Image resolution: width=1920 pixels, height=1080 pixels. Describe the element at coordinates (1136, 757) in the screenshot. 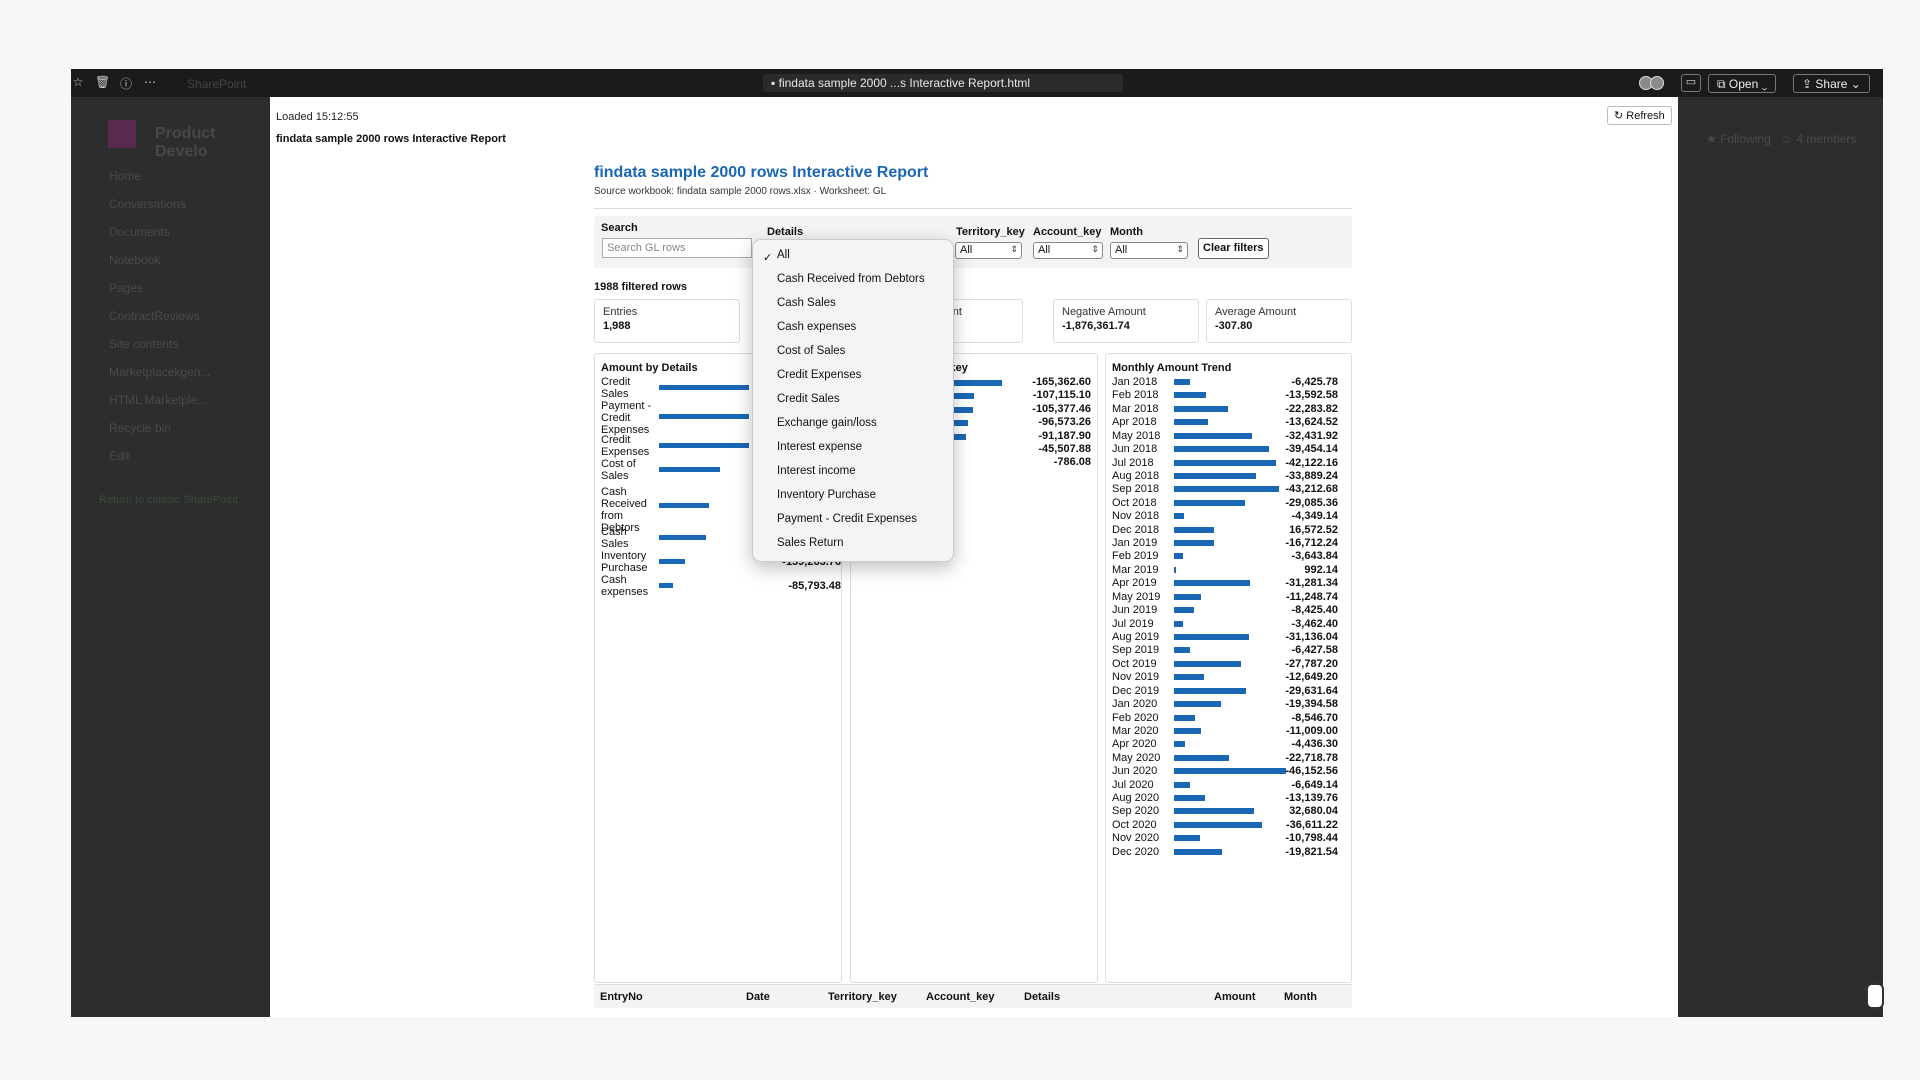

I see `month-label: May 2020` at that location.